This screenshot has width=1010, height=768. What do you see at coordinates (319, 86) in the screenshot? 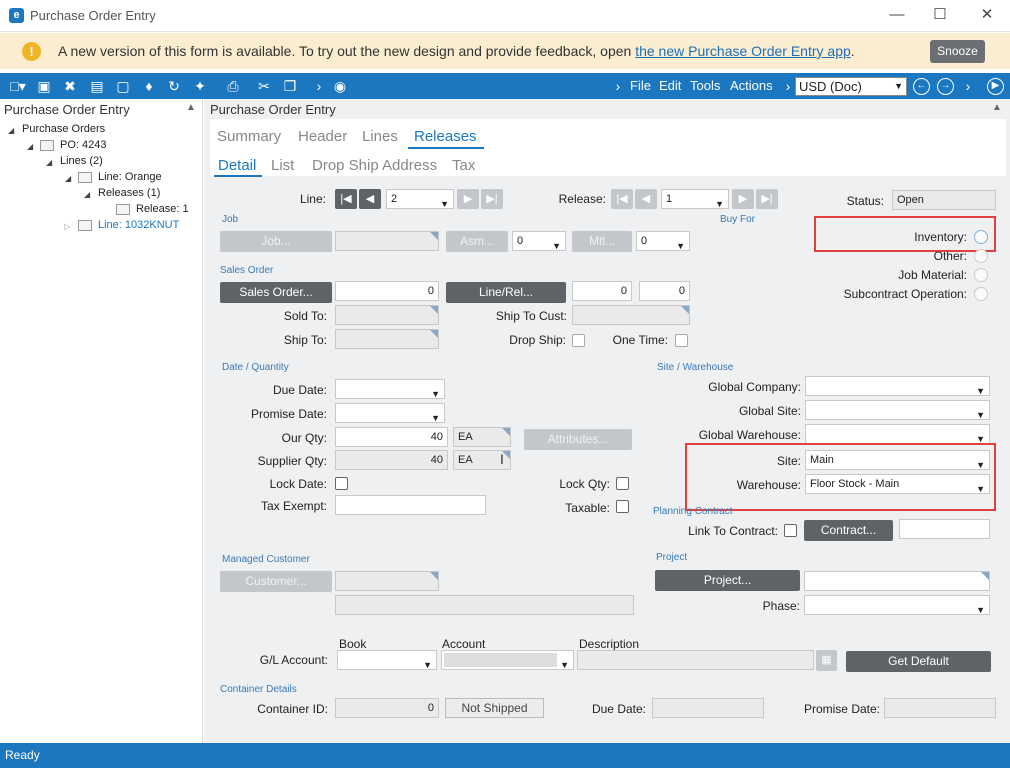
I see `overflow-icon: ›` at bounding box center [319, 86].